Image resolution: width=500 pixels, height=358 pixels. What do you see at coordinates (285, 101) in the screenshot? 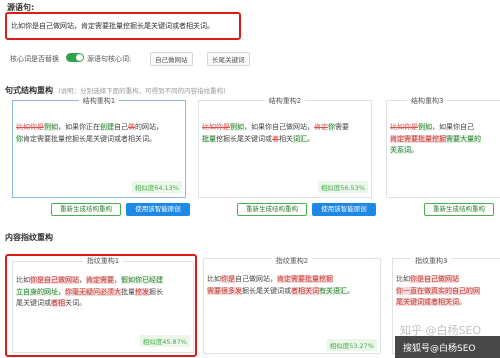
I see `card-header: 结构重构2` at bounding box center [285, 101].